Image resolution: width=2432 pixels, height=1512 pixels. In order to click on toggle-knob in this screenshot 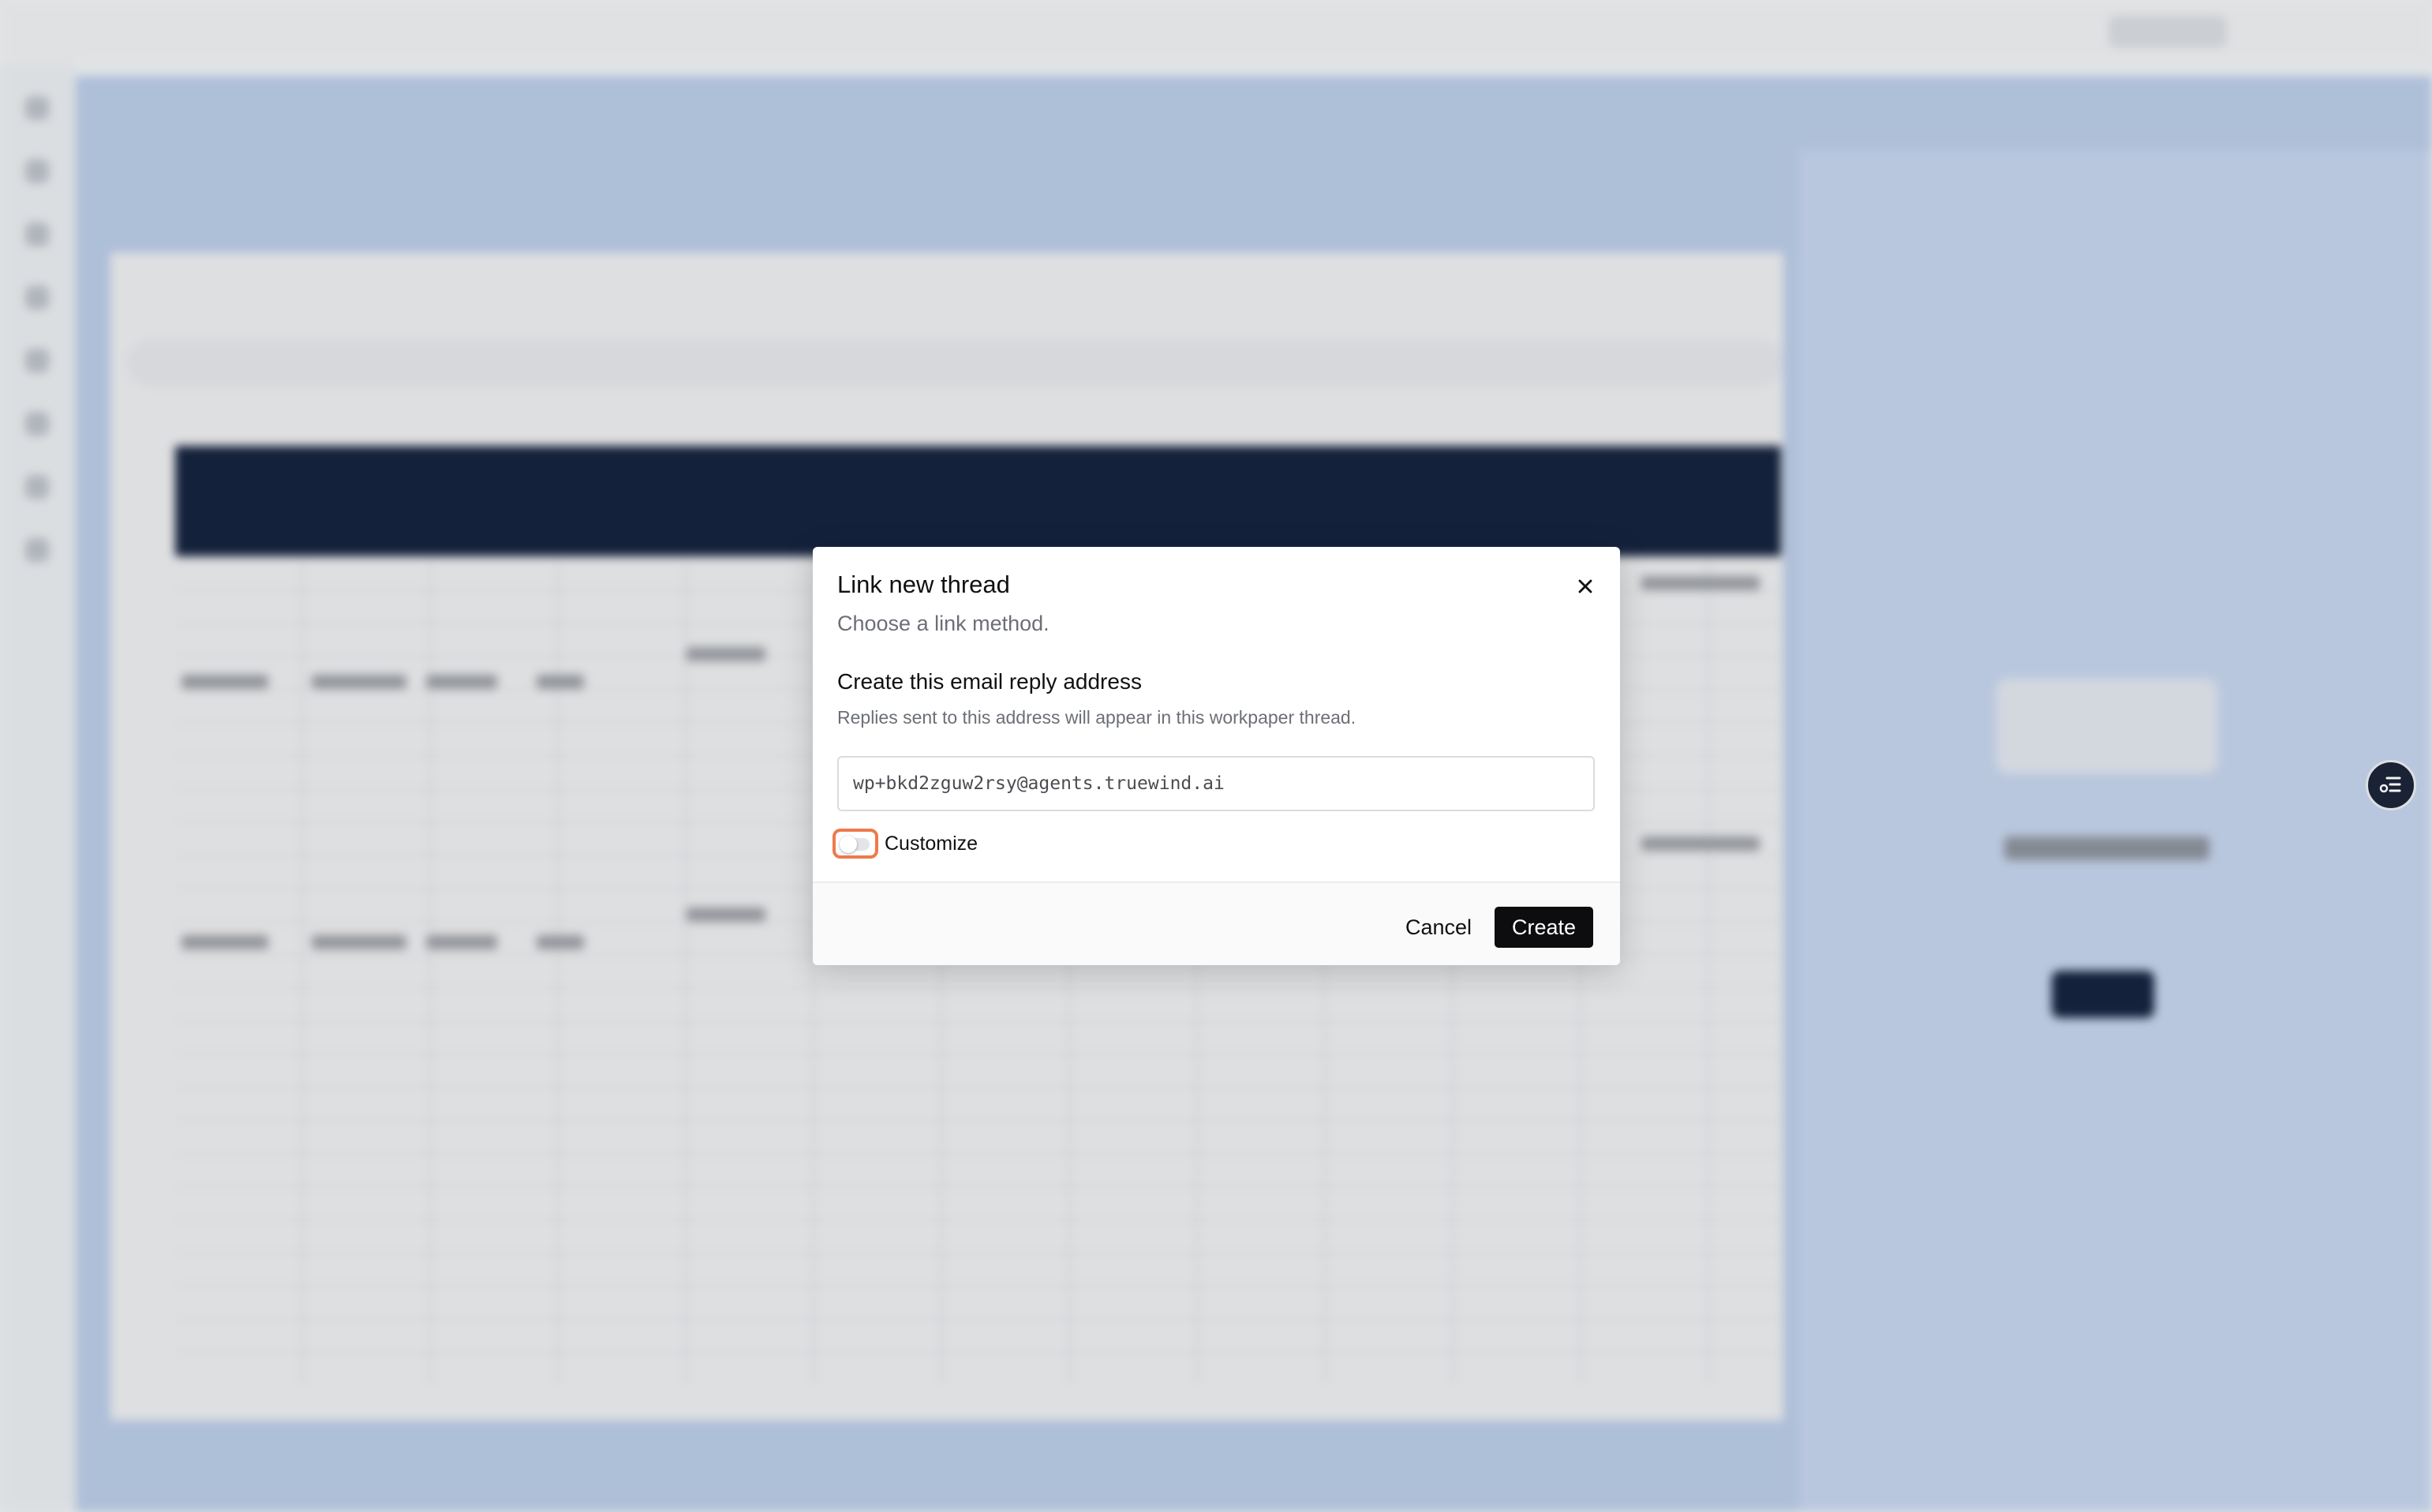, I will do `click(848, 844)`.